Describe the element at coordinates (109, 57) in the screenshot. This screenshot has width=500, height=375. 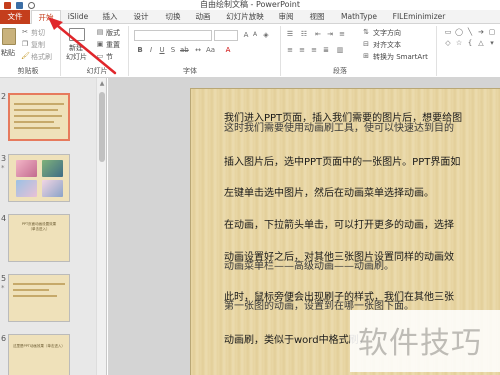
I see `section-button: 节` at that location.